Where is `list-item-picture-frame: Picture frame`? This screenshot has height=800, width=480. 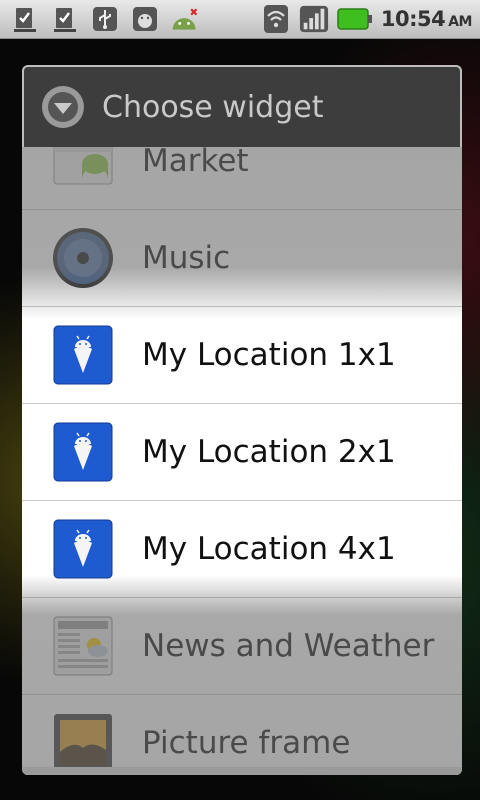 list-item-picture-frame: Picture frame is located at coordinates (242, 735).